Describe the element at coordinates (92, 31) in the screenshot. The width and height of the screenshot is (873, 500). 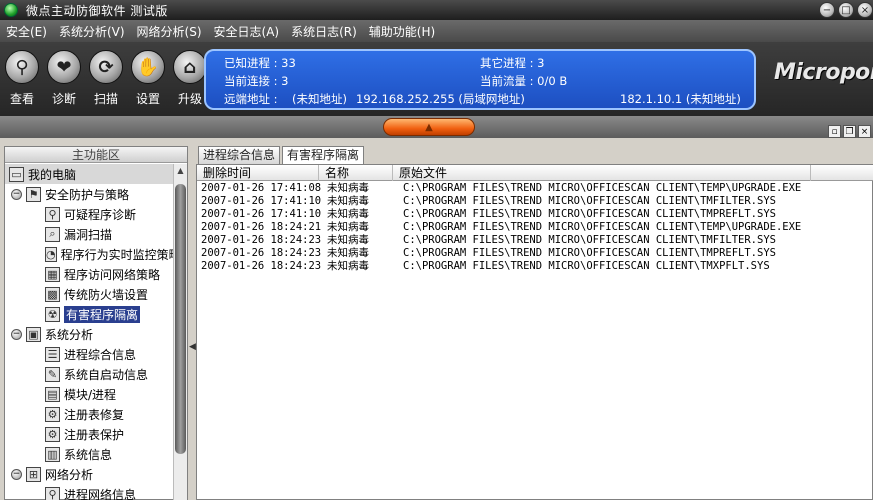
I see `menu-item-1: 系统分析(V)` at that location.